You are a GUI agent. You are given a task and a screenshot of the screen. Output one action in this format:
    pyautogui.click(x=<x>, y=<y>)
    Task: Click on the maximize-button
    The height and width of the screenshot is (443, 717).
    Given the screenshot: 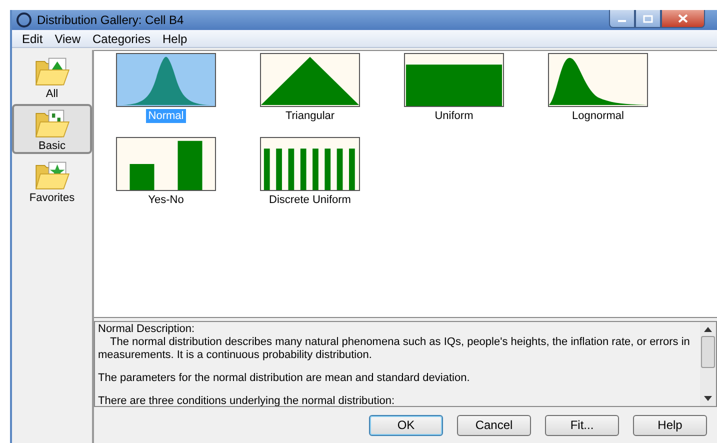 What is the action you would take?
    pyautogui.click(x=648, y=19)
    